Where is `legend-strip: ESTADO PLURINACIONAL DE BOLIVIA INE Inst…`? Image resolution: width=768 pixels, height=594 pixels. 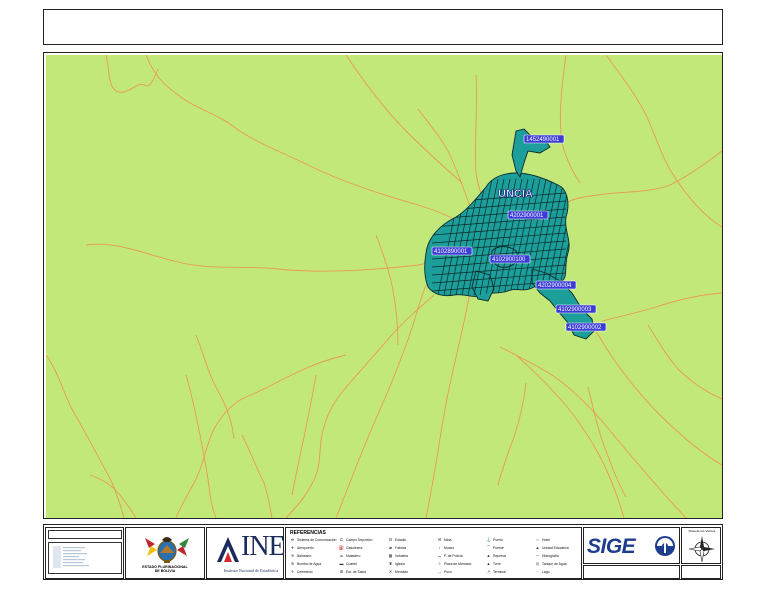
legend-strip: ESTADO PLURINACIONAL DE BOLIVIA INE Inst… is located at coordinates (383, 552).